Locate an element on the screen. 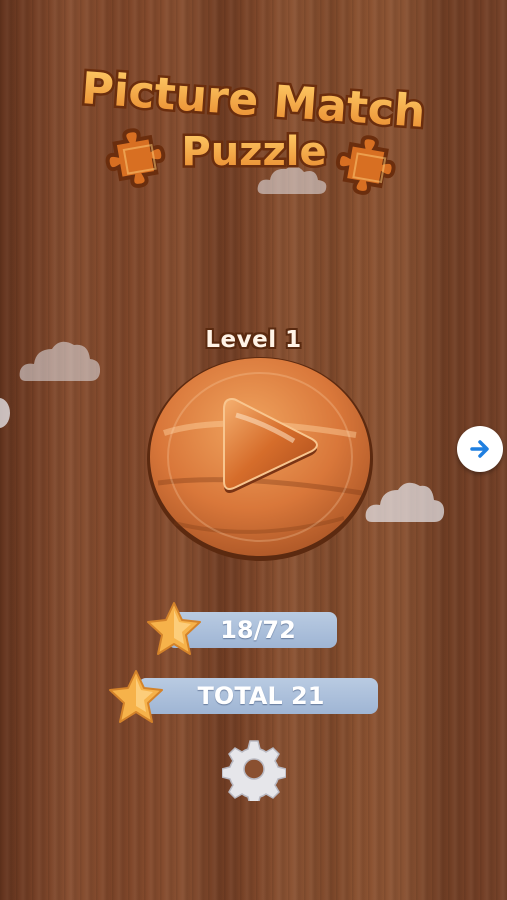 This screenshot has width=507, height=900. cloud-decoration is located at coordinates (405, 502).